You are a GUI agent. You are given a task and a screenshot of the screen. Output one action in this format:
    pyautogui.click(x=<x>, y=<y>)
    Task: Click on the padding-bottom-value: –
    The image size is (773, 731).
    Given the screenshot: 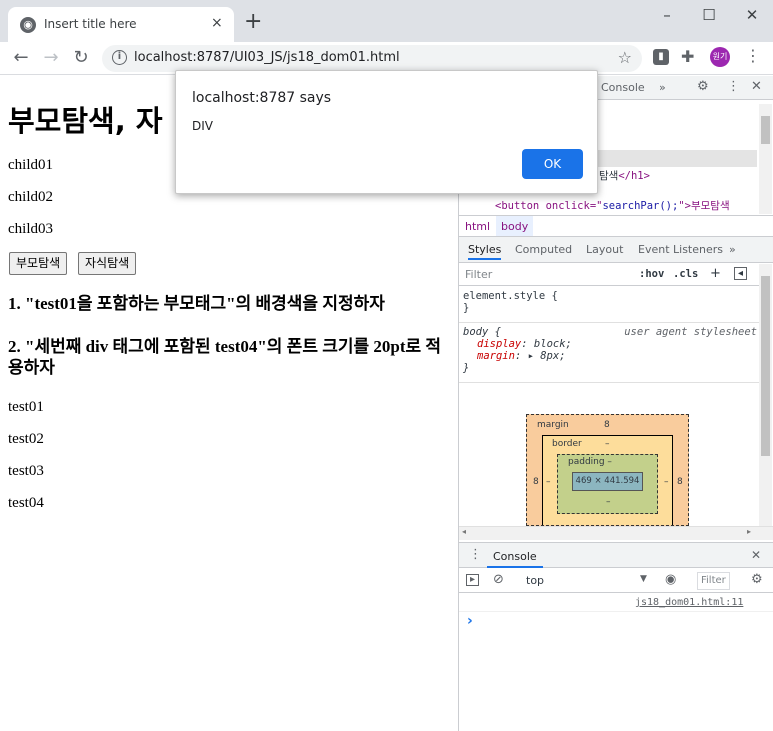 What is the action you would take?
    pyautogui.click(x=608, y=502)
    